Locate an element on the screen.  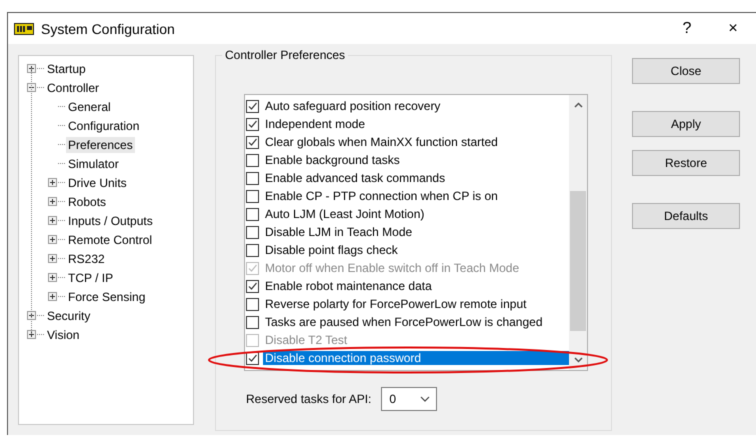
close-button: × is located at coordinates (733, 29).